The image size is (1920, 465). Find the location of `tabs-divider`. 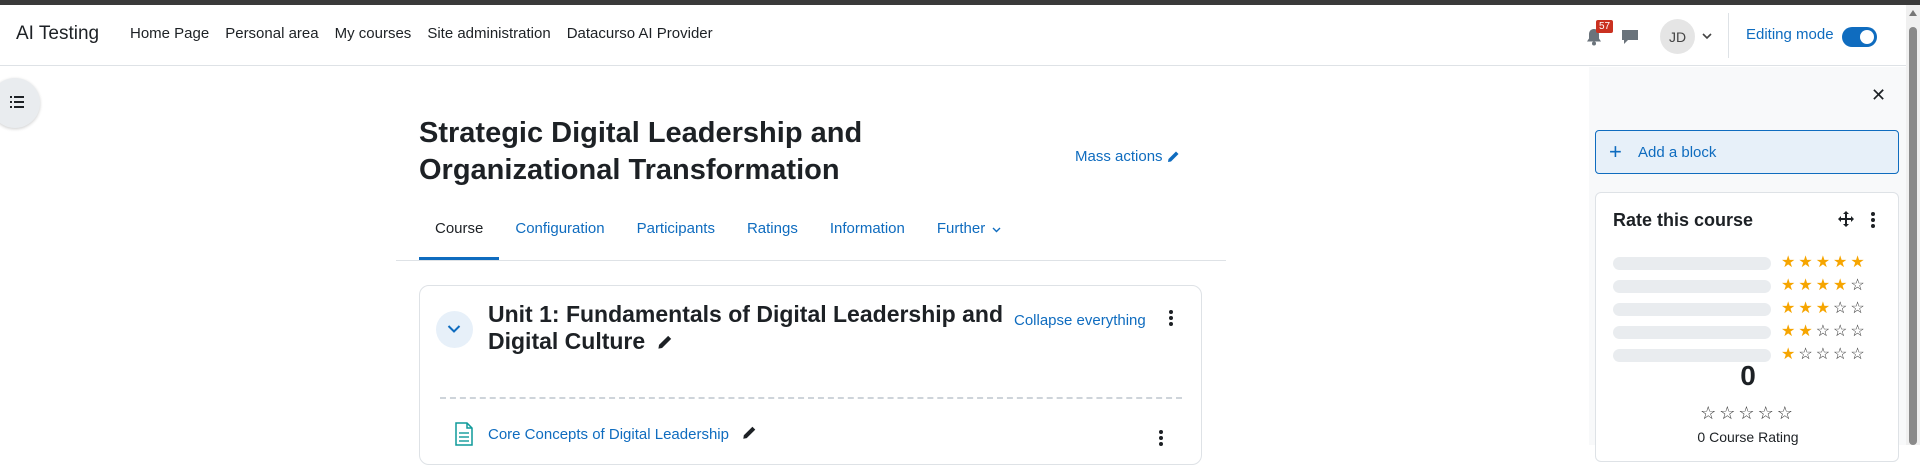

tabs-divider is located at coordinates (811, 260).